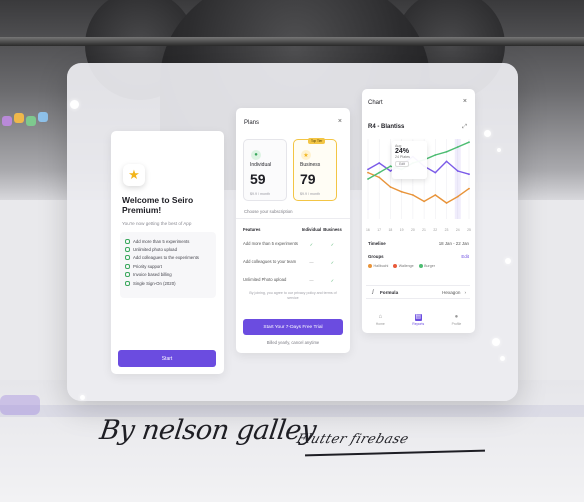 This screenshot has width=584, height=502. Describe the element at coordinates (293, 342) in the screenshot. I see `billing-note: Billed yearly, cancel anytime` at that location.